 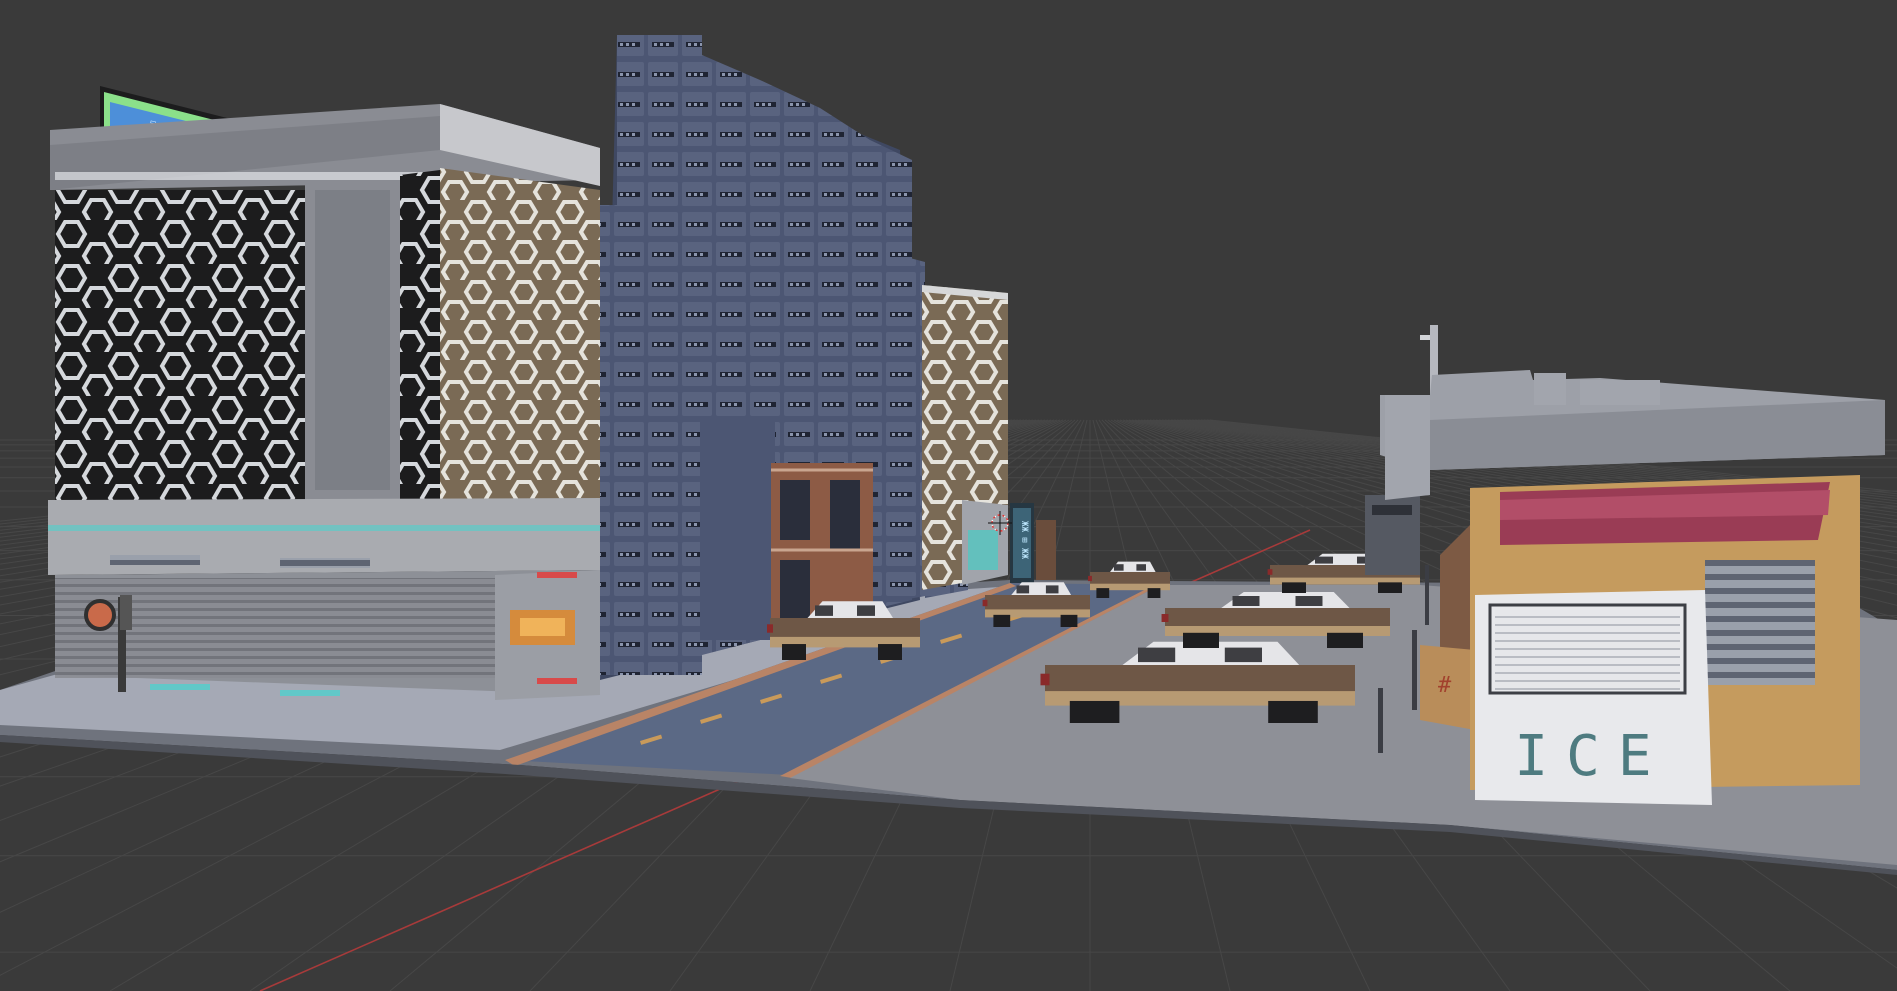 What do you see at coordinates (1024, 540) in the screenshot?
I see `storefront-sign-text: ЖЖ ⊞ ЖЖ` at bounding box center [1024, 540].